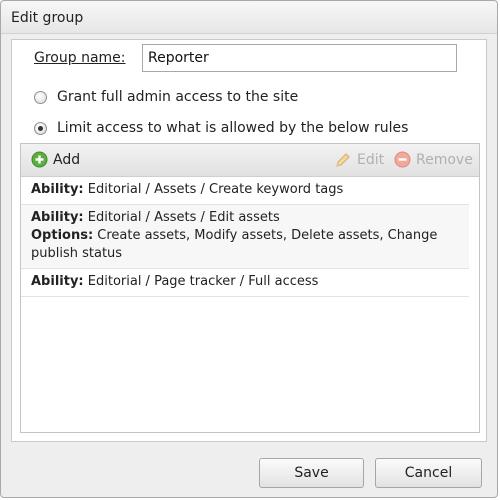  Describe the element at coordinates (178, 97) in the screenshot. I see `full-admin-radio-label: Grant full admin access to the site` at that location.